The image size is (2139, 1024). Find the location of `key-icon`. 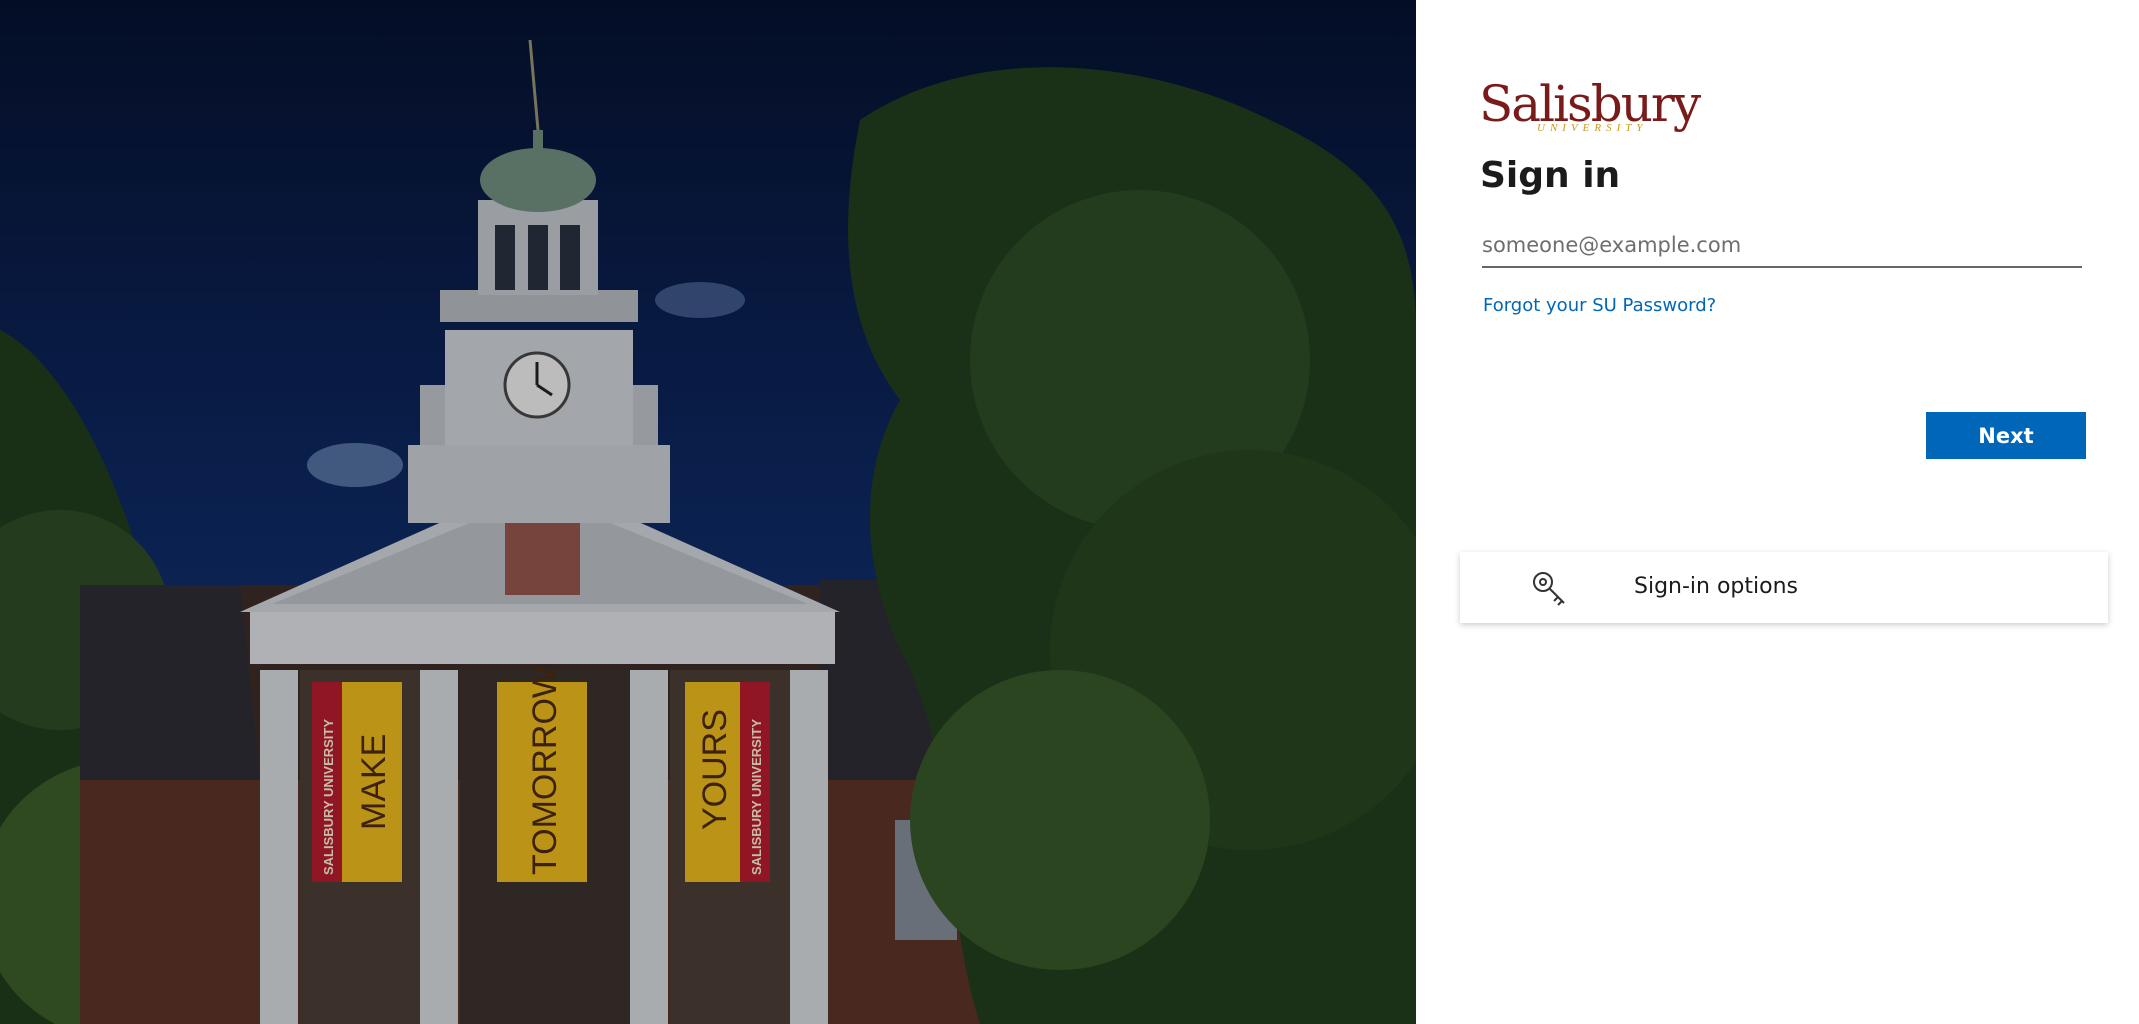

key-icon is located at coordinates (1549, 588).